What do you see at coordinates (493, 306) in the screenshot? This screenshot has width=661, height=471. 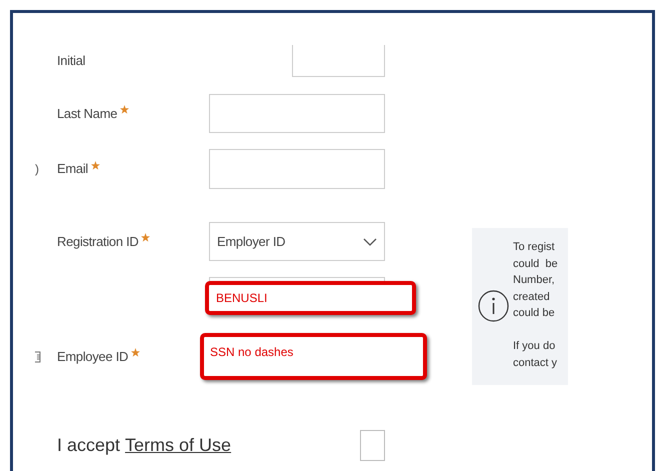 I see `info-icon` at bounding box center [493, 306].